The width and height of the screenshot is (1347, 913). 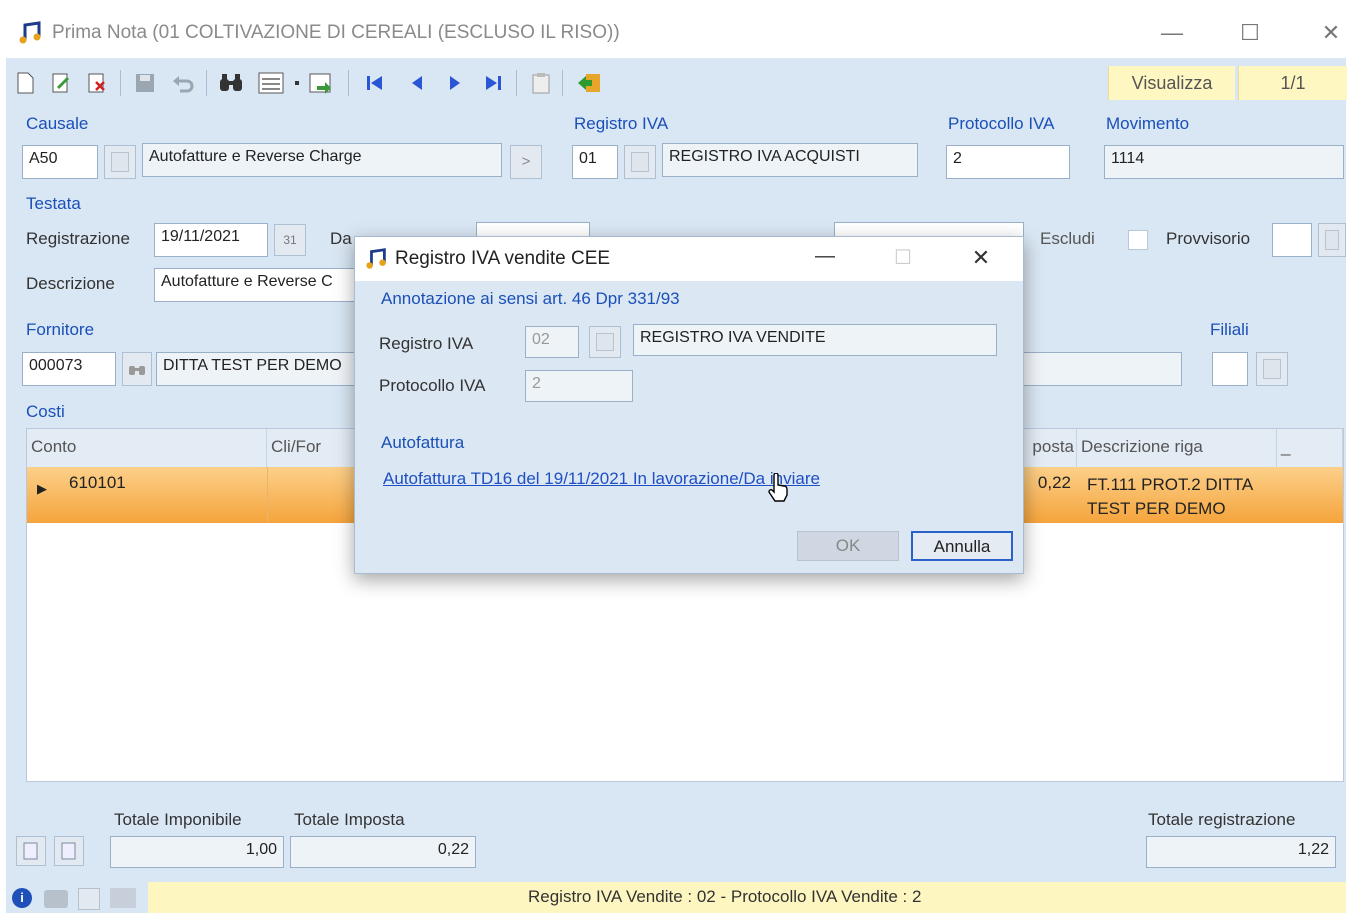 I want to click on calendar-icon: 31, so click(x=290, y=240).